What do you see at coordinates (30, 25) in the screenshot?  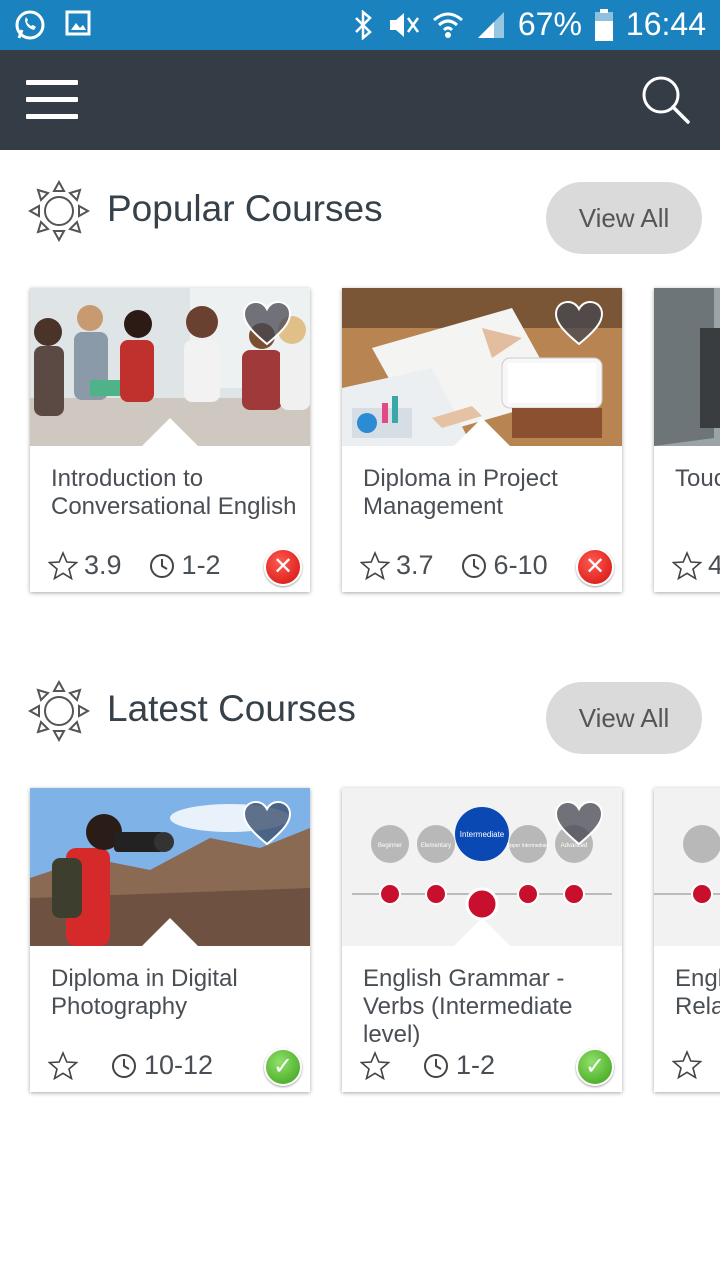 I see `whatsapp-icon` at bounding box center [30, 25].